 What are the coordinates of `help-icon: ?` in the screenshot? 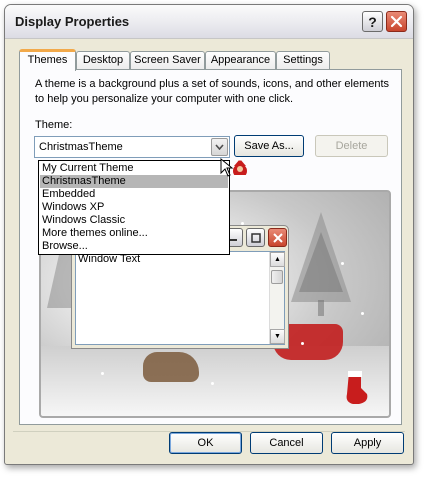 It's located at (372, 21).